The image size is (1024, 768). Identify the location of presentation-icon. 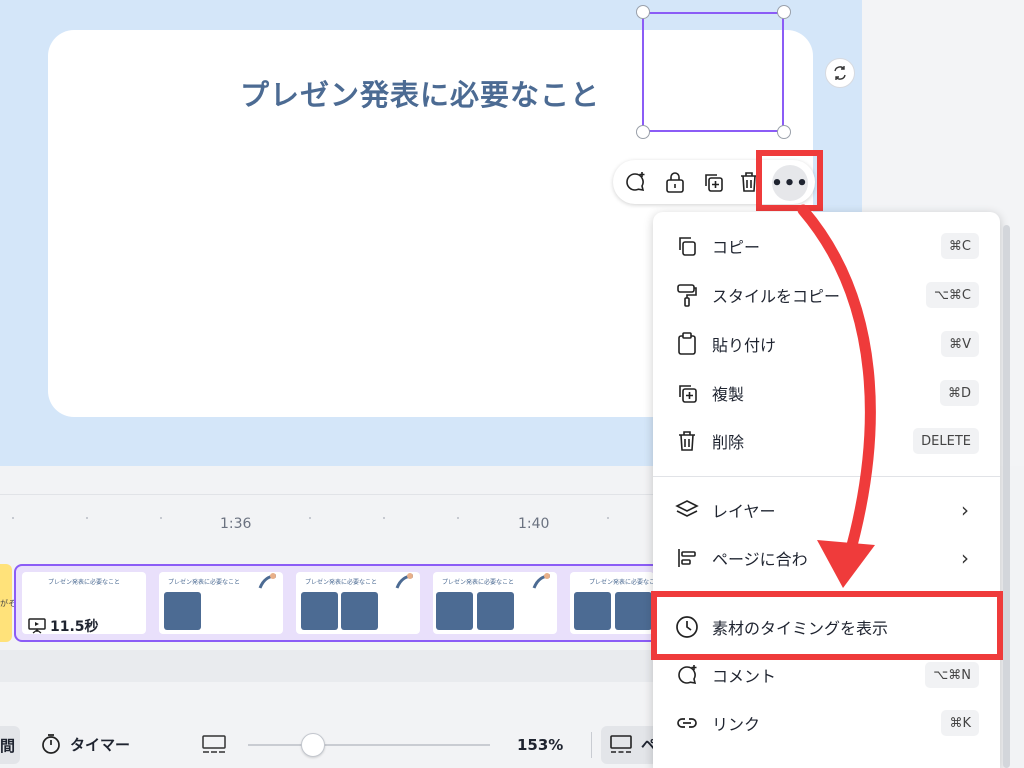
(37, 626).